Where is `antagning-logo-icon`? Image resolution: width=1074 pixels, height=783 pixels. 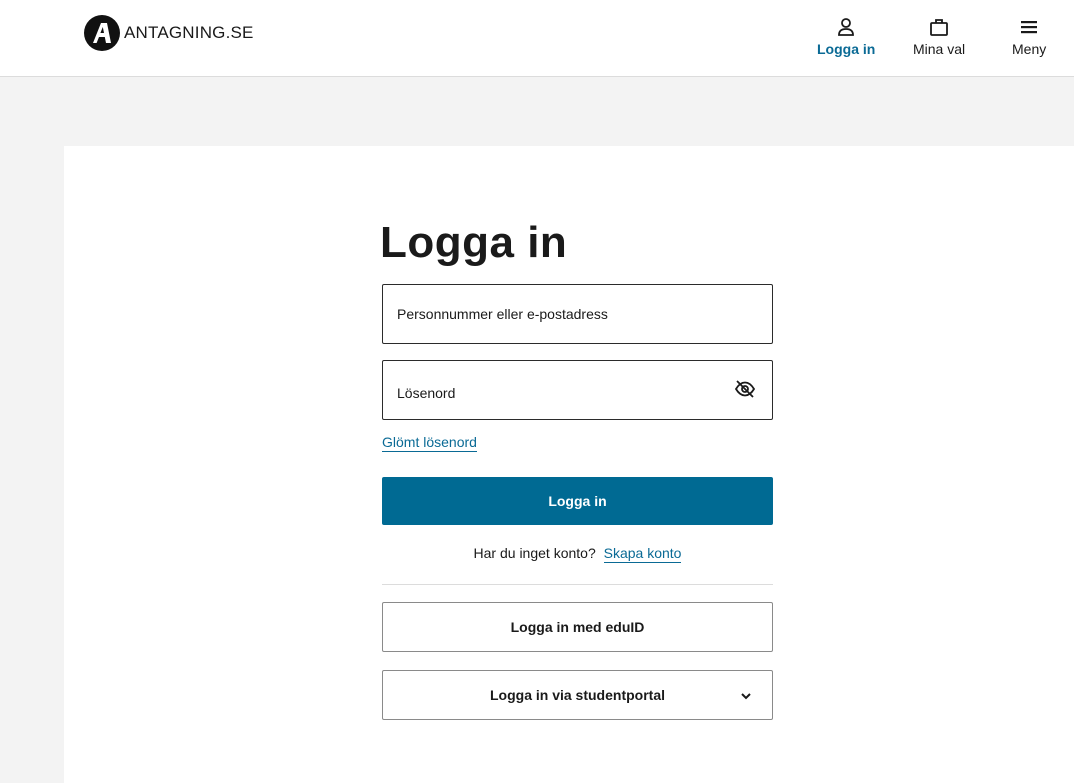 antagning-logo-icon is located at coordinates (102, 33).